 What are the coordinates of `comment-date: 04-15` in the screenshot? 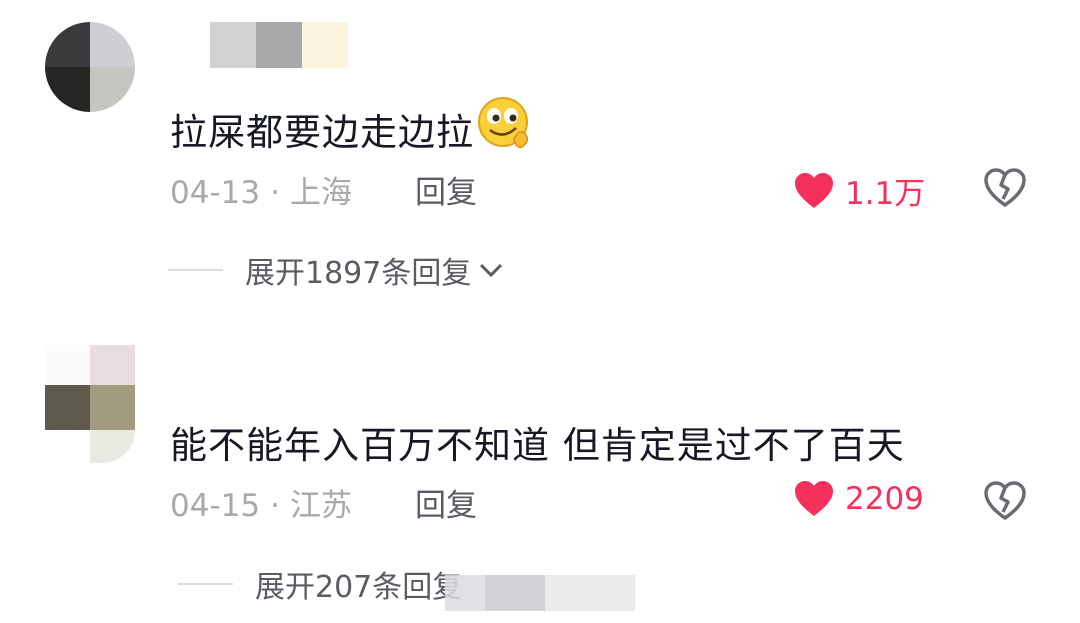 It's located at (215, 506).